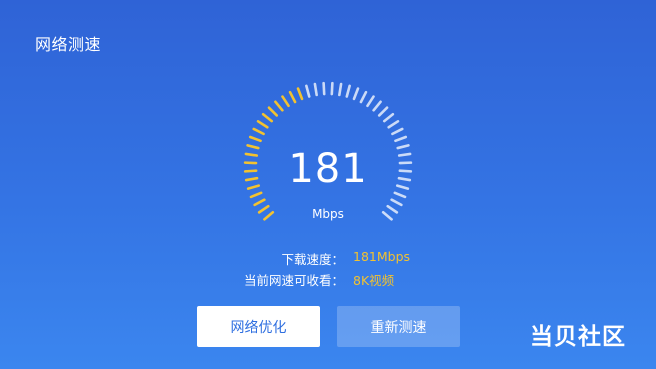 The image size is (656, 369). Describe the element at coordinates (258, 326) in the screenshot. I see `network-optimize-button: 网络优化` at that location.